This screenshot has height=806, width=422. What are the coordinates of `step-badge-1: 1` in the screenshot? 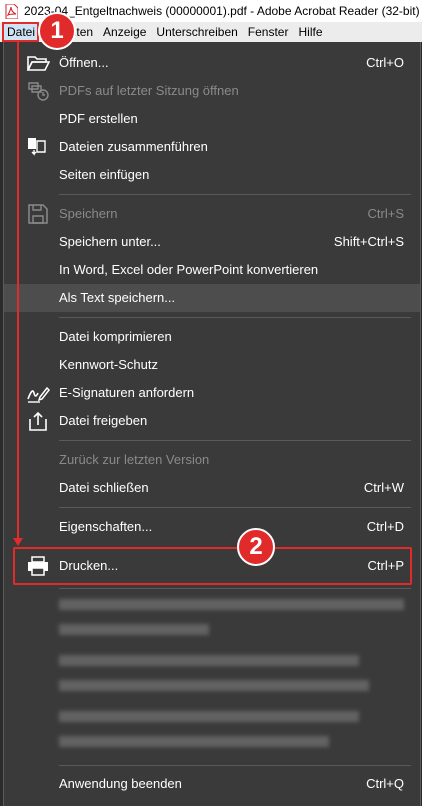 It's located at (57, 31).